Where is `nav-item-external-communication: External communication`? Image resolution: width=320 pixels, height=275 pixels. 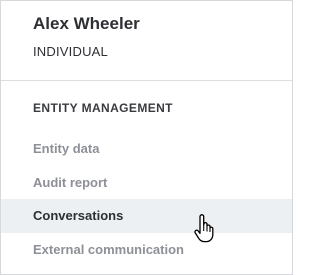 nav-item-external-communication: External communication is located at coordinates (146, 250).